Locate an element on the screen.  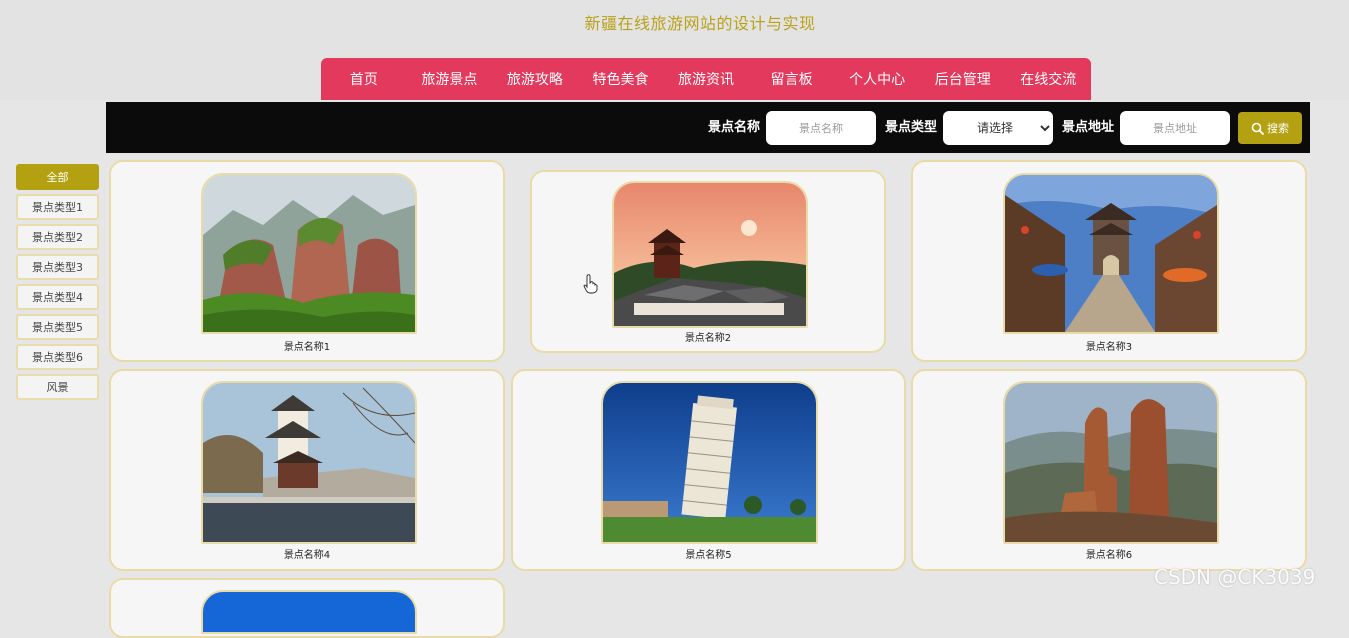
category-type-5: 景点类型5 is located at coordinates (57, 327).